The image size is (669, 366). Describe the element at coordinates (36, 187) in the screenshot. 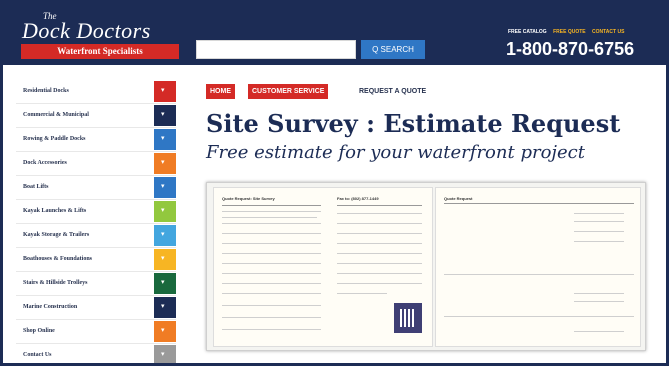

I see `sidebar-item-label: Boat Lifts` at that location.